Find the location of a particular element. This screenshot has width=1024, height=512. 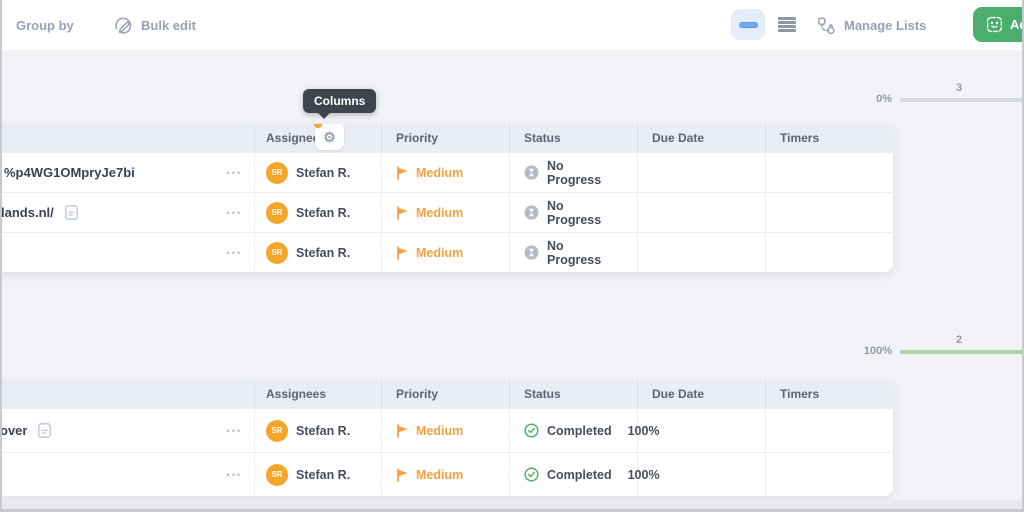

task-name-cell: over ••• is located at coordinates (127, 430).